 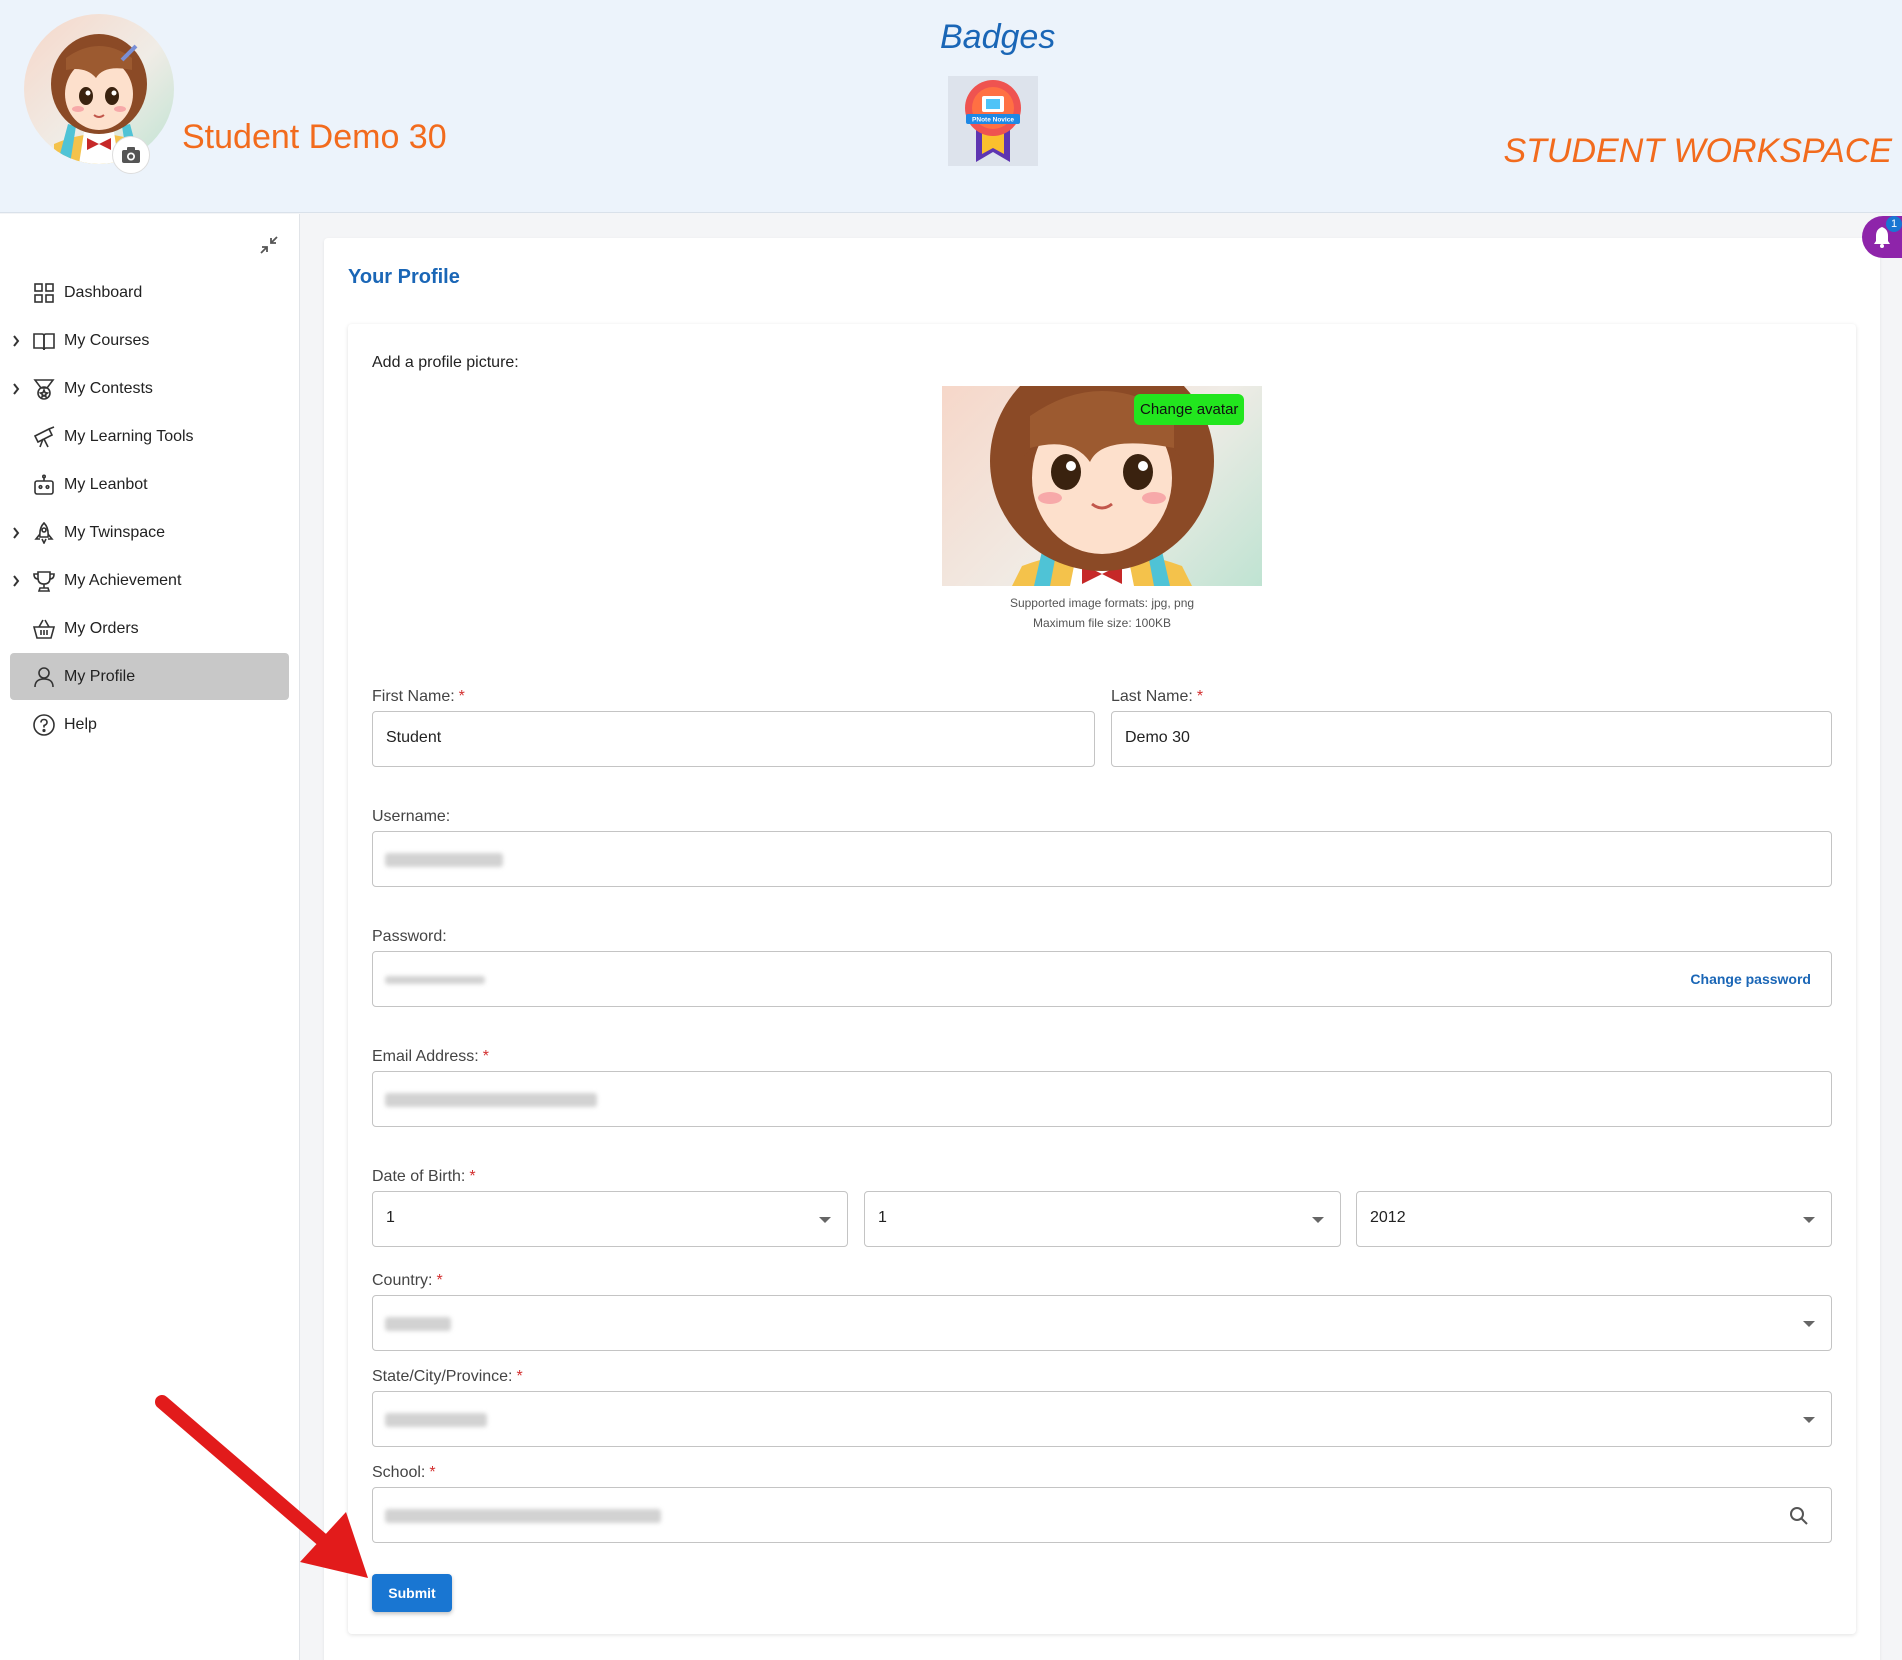 I want to click on sidebar-item-my-learning-tools: My Learning Tools, so click(x=149, y=436).